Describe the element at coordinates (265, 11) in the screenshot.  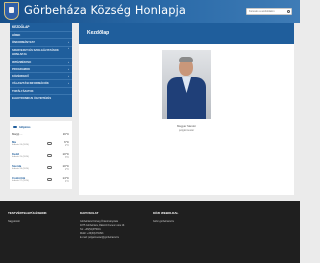
I see `search-input` at that location.